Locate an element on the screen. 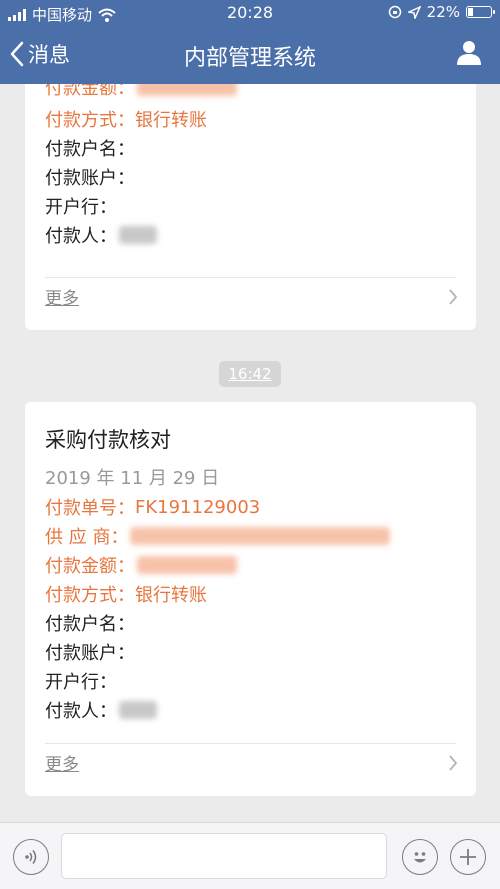  add-button is located at coordinates (468, 857).